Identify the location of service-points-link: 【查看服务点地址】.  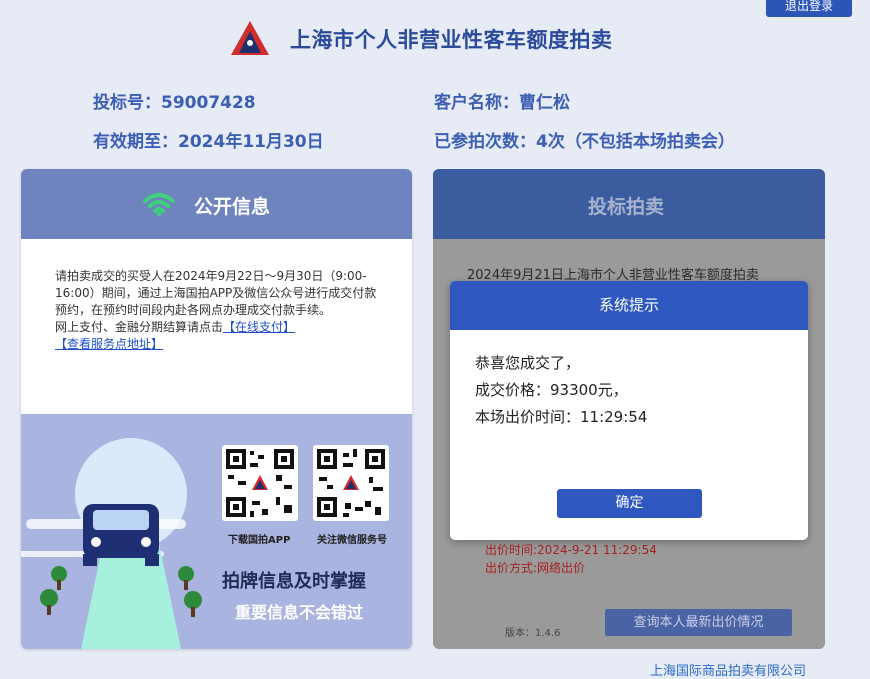
(109, 344).